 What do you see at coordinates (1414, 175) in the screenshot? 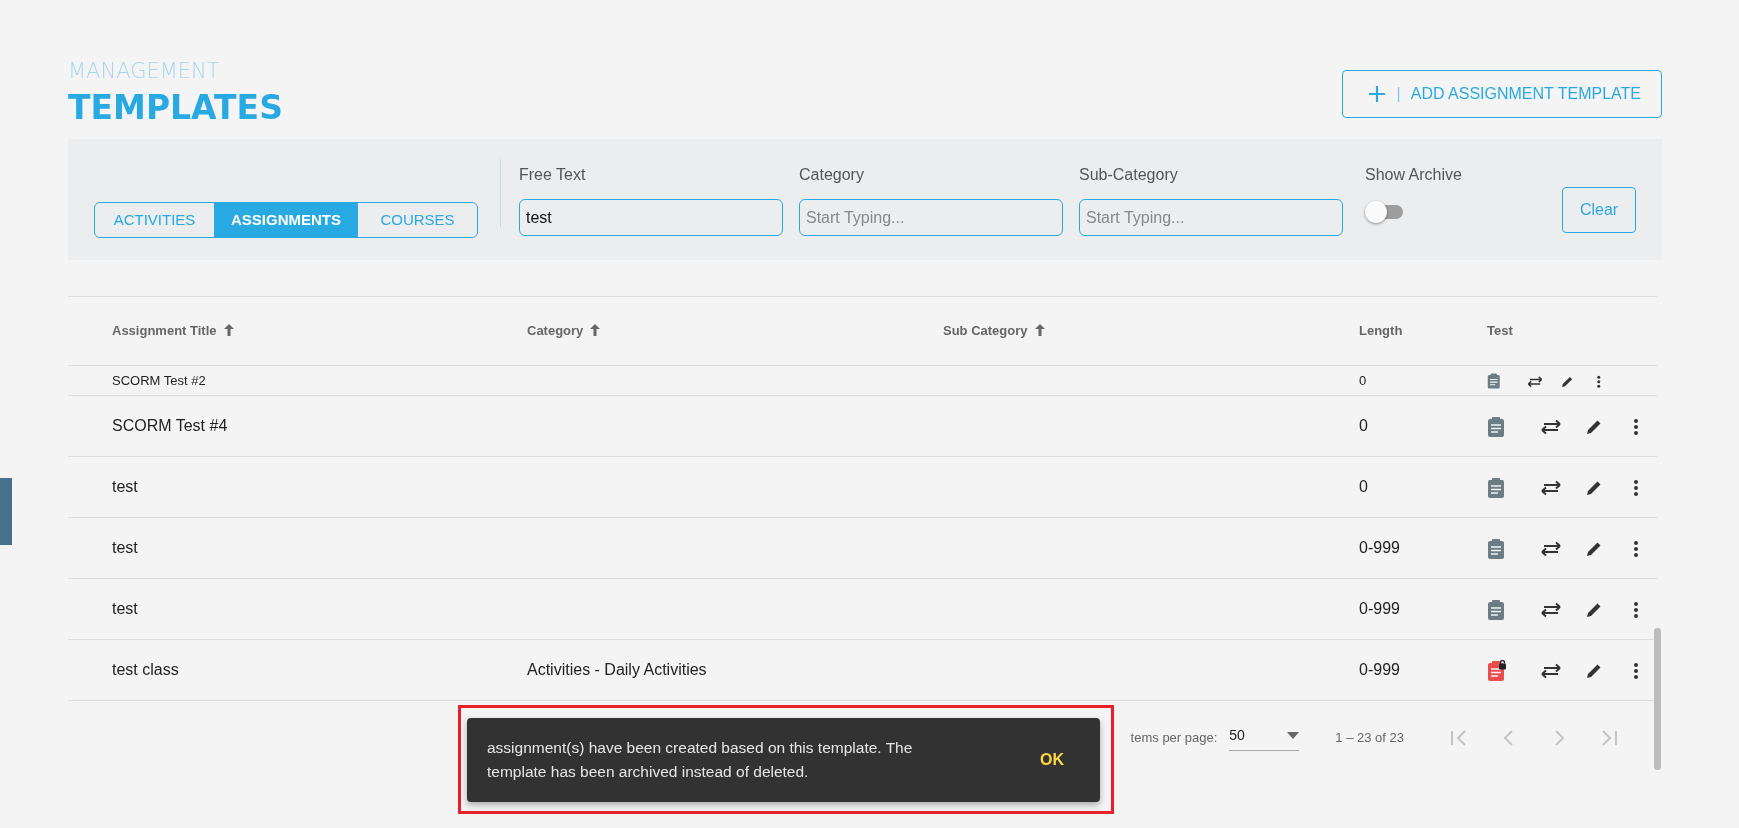
I see `field-label: Show Archive` at bounding box center [1414, 175].